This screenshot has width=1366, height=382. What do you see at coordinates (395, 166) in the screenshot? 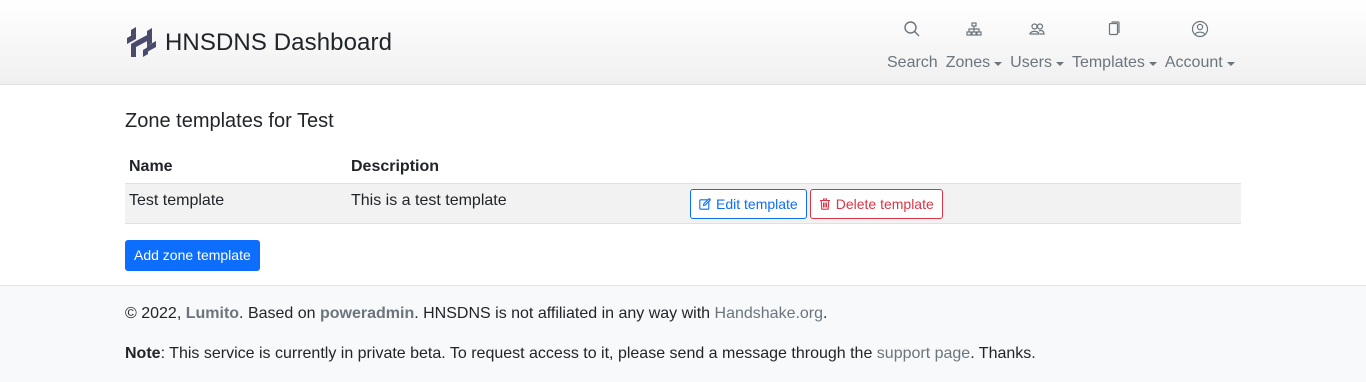
I see `column-header-description: Description` at bounding box center [395, 166].